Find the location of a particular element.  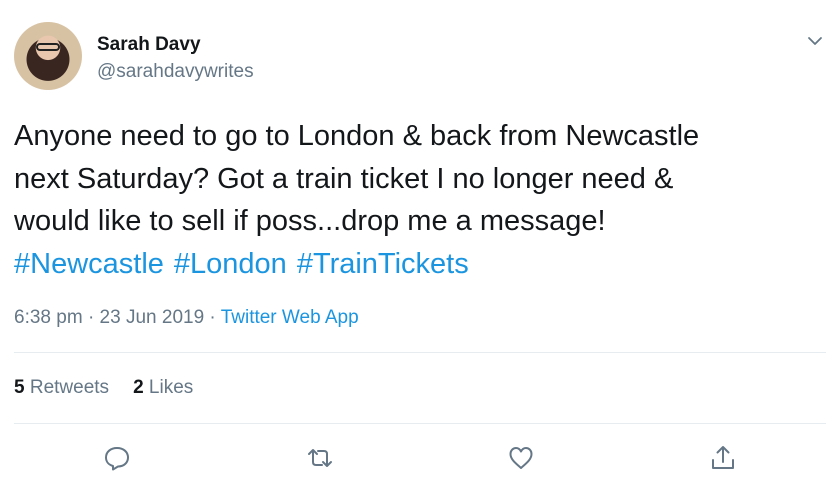

hashtag-list: #Newcastle #London #TrainTickets is located at coordinates (414, 264).